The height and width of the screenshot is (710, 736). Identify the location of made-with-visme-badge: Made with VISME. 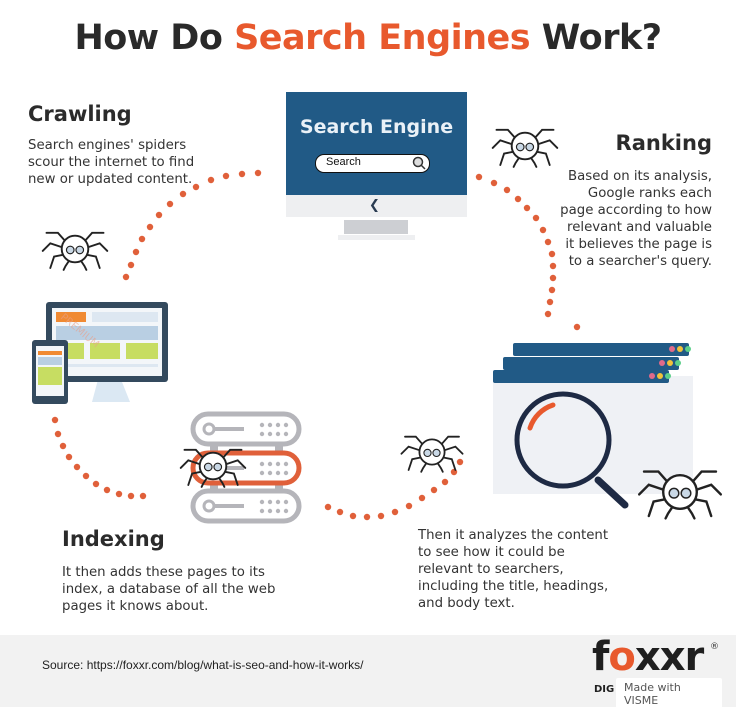
(669, 694).